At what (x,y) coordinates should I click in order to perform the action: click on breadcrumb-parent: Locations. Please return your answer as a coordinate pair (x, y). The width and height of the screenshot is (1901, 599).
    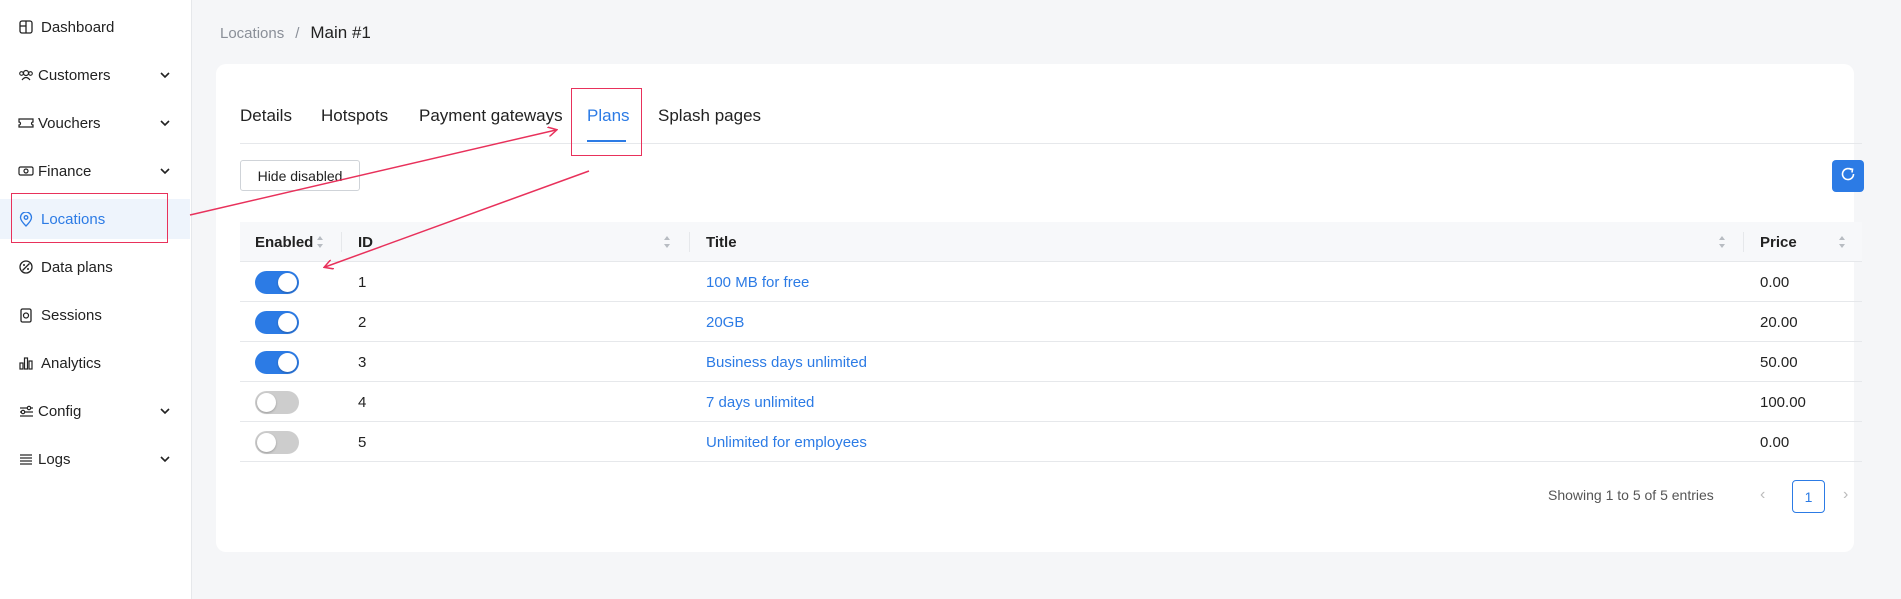
    Looking at the image, I should click on (252, 33).